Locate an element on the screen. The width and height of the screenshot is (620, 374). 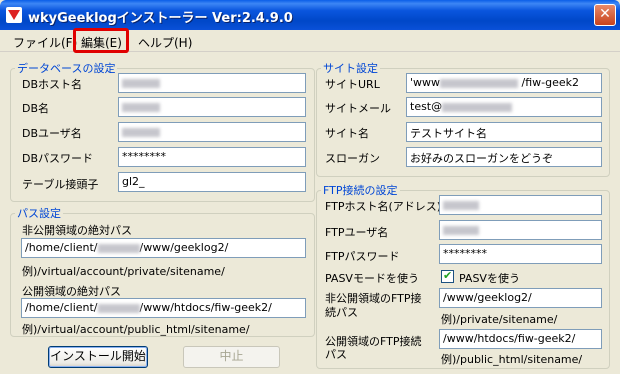
site-legend: サイト設定 is located at coordinates (350, 68).